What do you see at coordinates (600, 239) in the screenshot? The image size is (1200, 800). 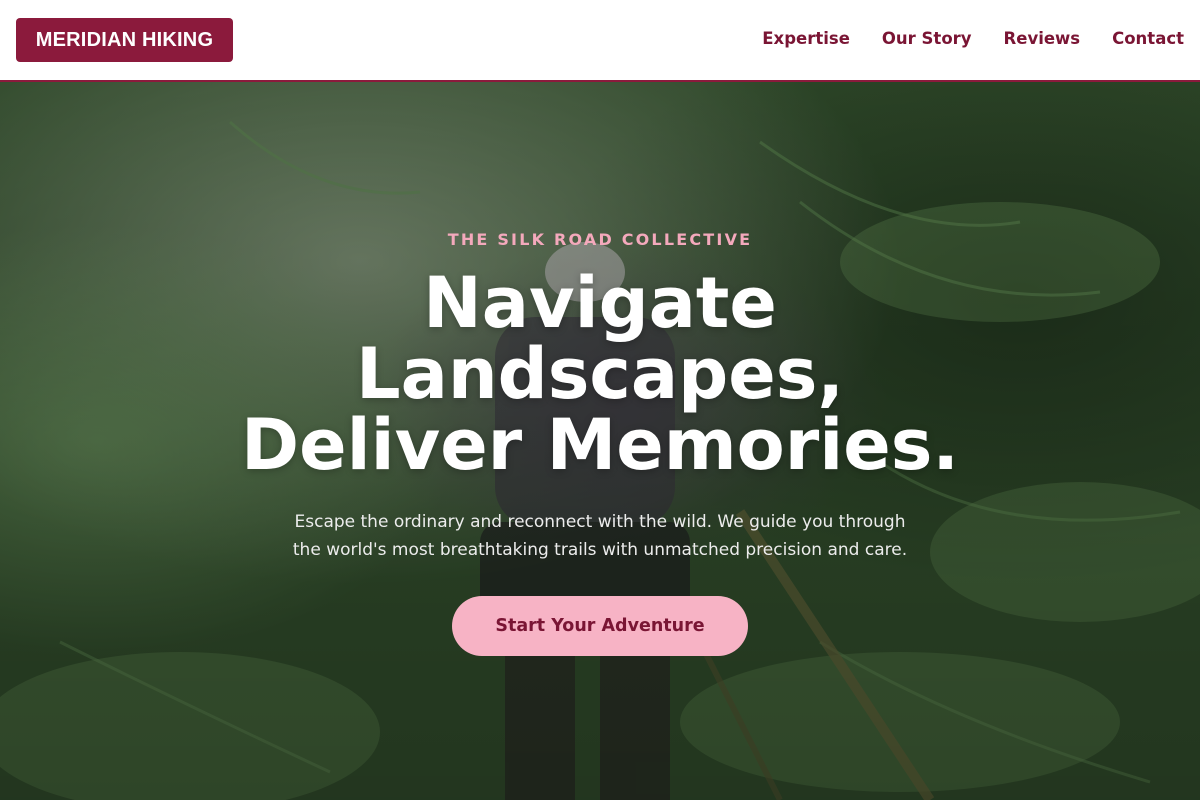 I see `hero-eyebrow: THE SILK ROAD COLLECTIVE` at bounding box center [600, 239].